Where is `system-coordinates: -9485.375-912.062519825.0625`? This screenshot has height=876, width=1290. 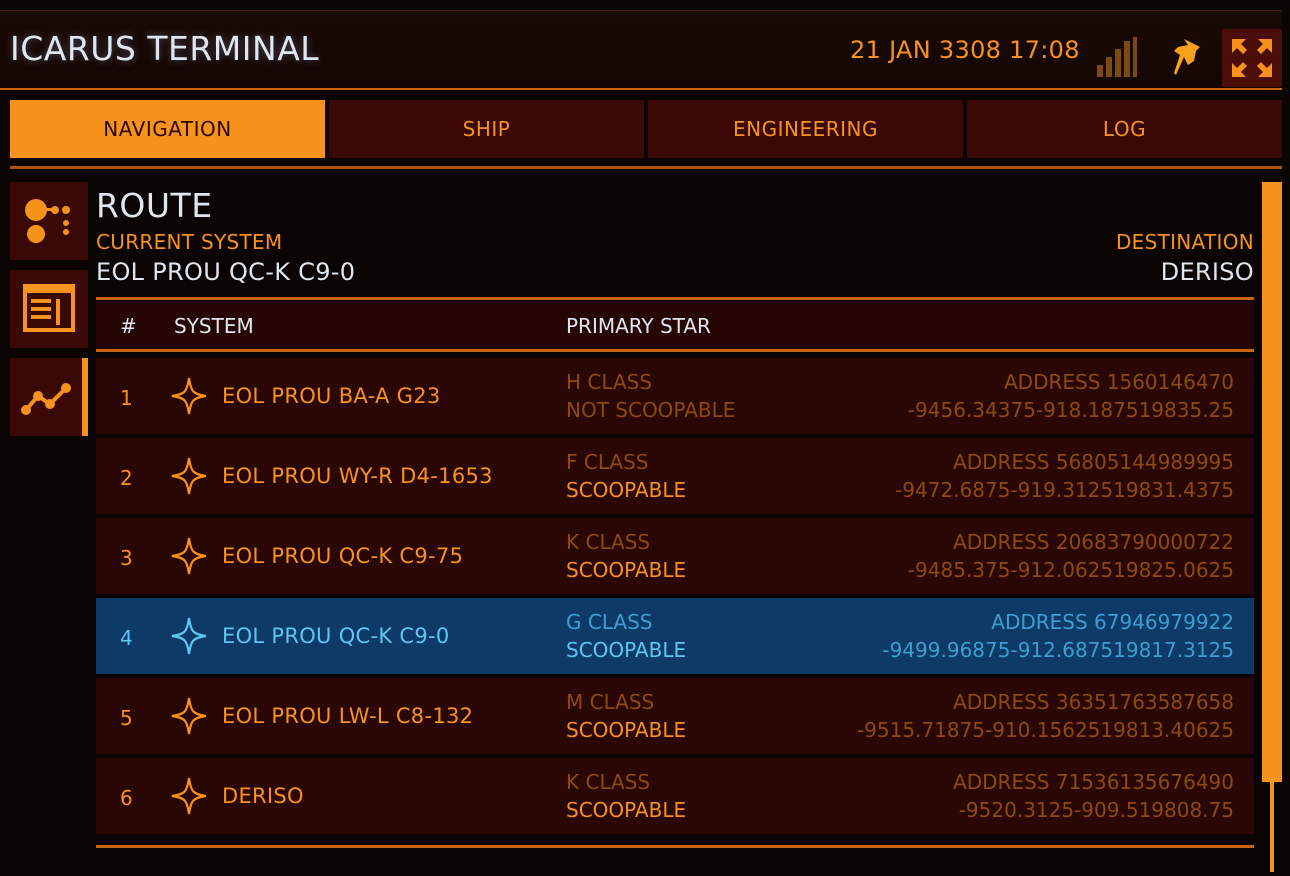
system-coordinates: -9485.375-912.062519825.0625 is located at coordinates (1070, 570).